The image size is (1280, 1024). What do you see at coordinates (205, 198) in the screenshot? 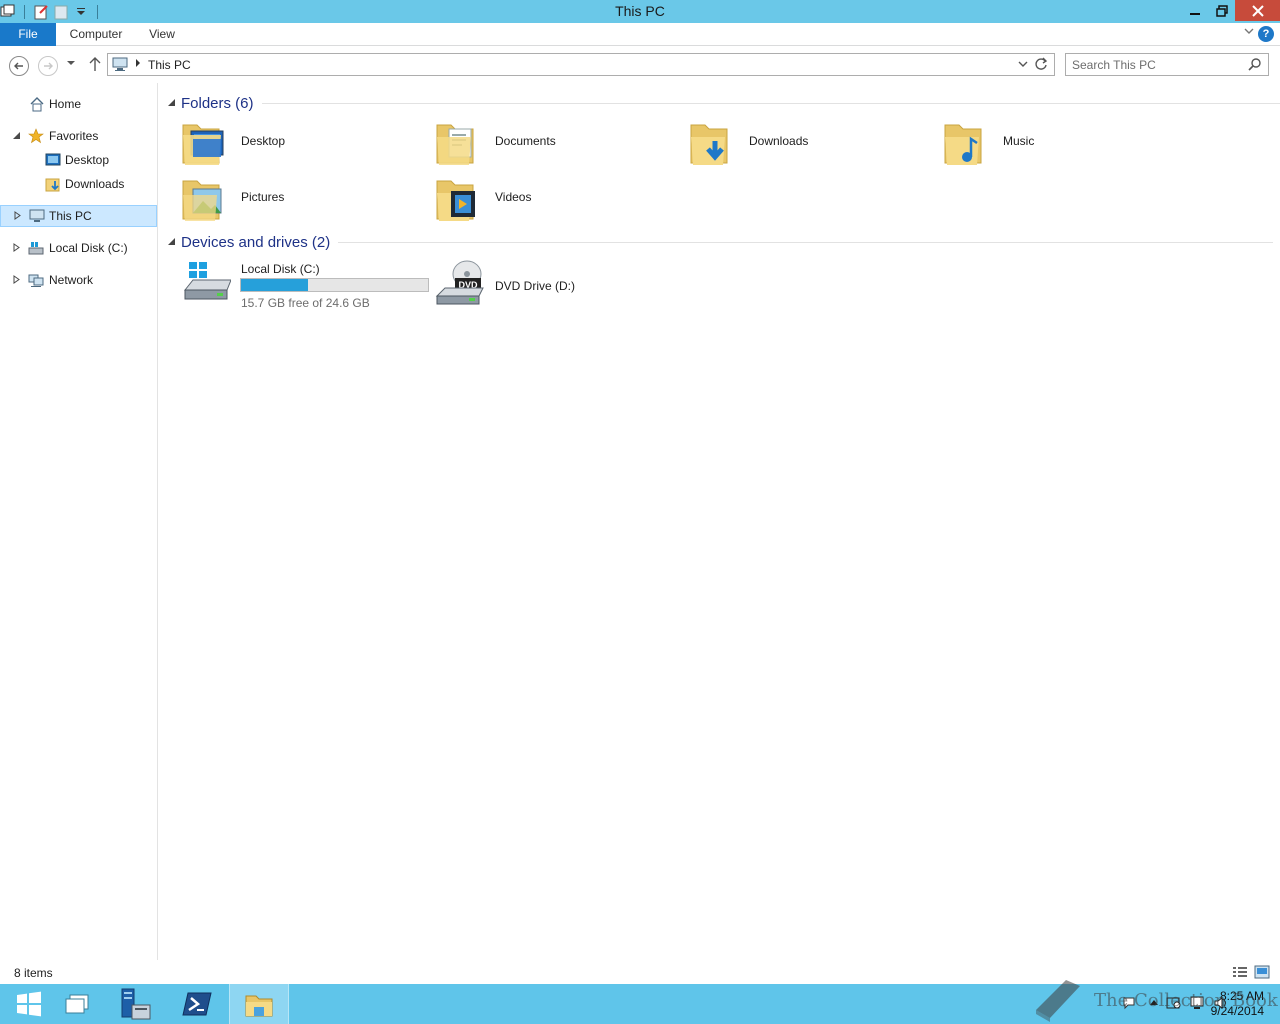
I see `pictures-folder-icon` at bounding box center [205, 198].